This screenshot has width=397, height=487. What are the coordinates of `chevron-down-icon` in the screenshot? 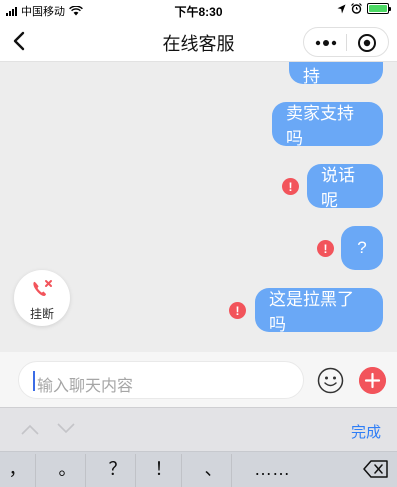 It's located at (66, 429).